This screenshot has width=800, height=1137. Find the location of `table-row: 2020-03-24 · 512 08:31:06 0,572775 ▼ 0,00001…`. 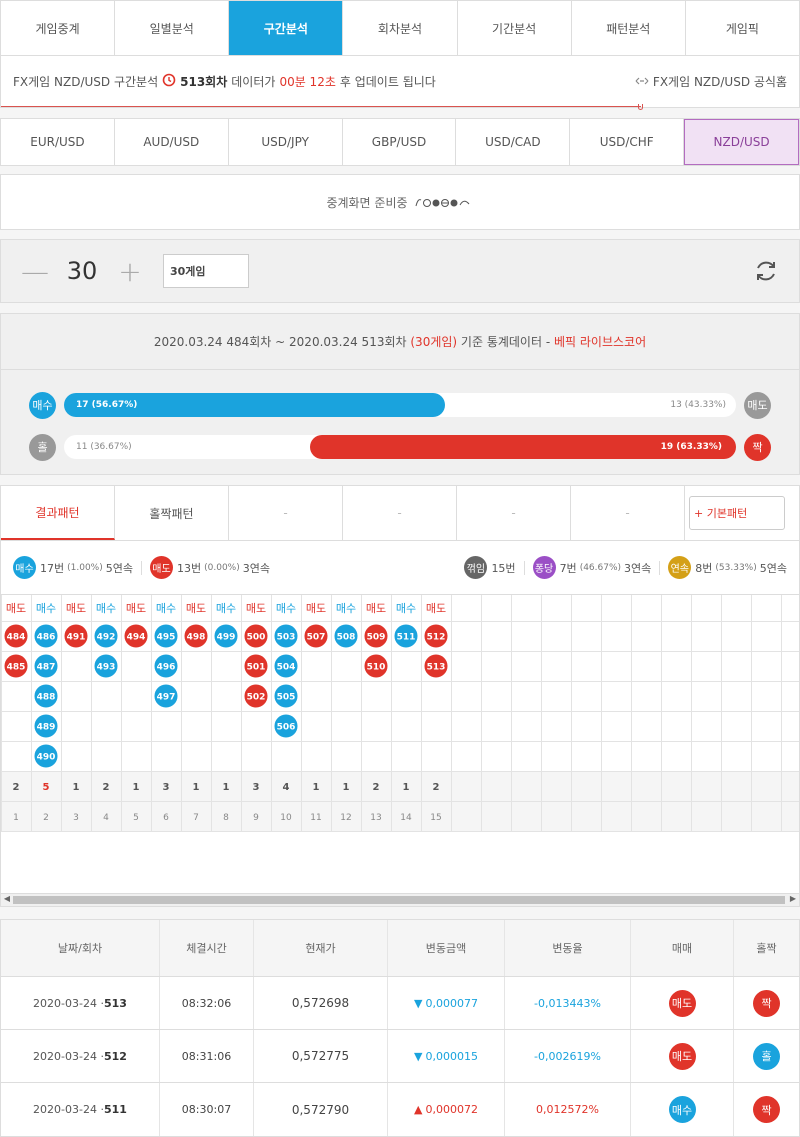

table-row: 2020-03-24 · 512 08:31:06 0,572775 ▼ 0,00001… is located at coordinates (400, 1056).